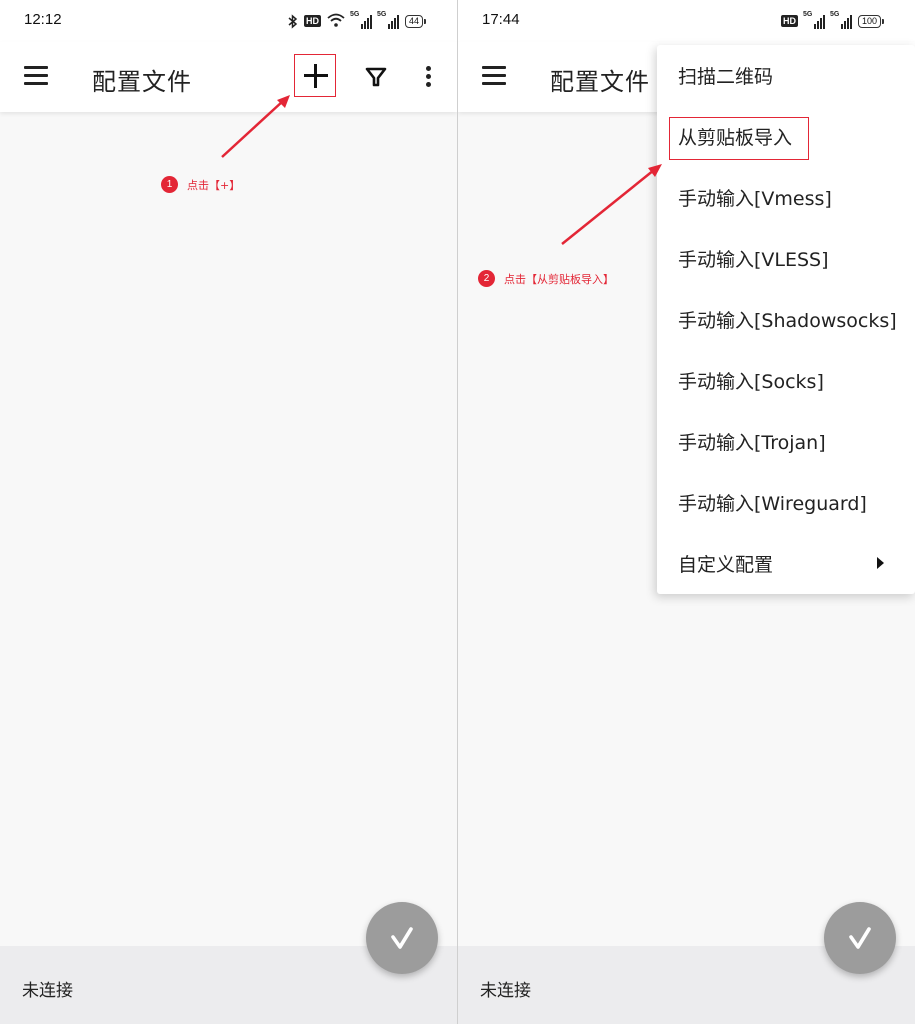  What do you see at coordinates (293, 21) in the screenshot?
I see `bluetooth-icon` at bounding box center [293, 21].